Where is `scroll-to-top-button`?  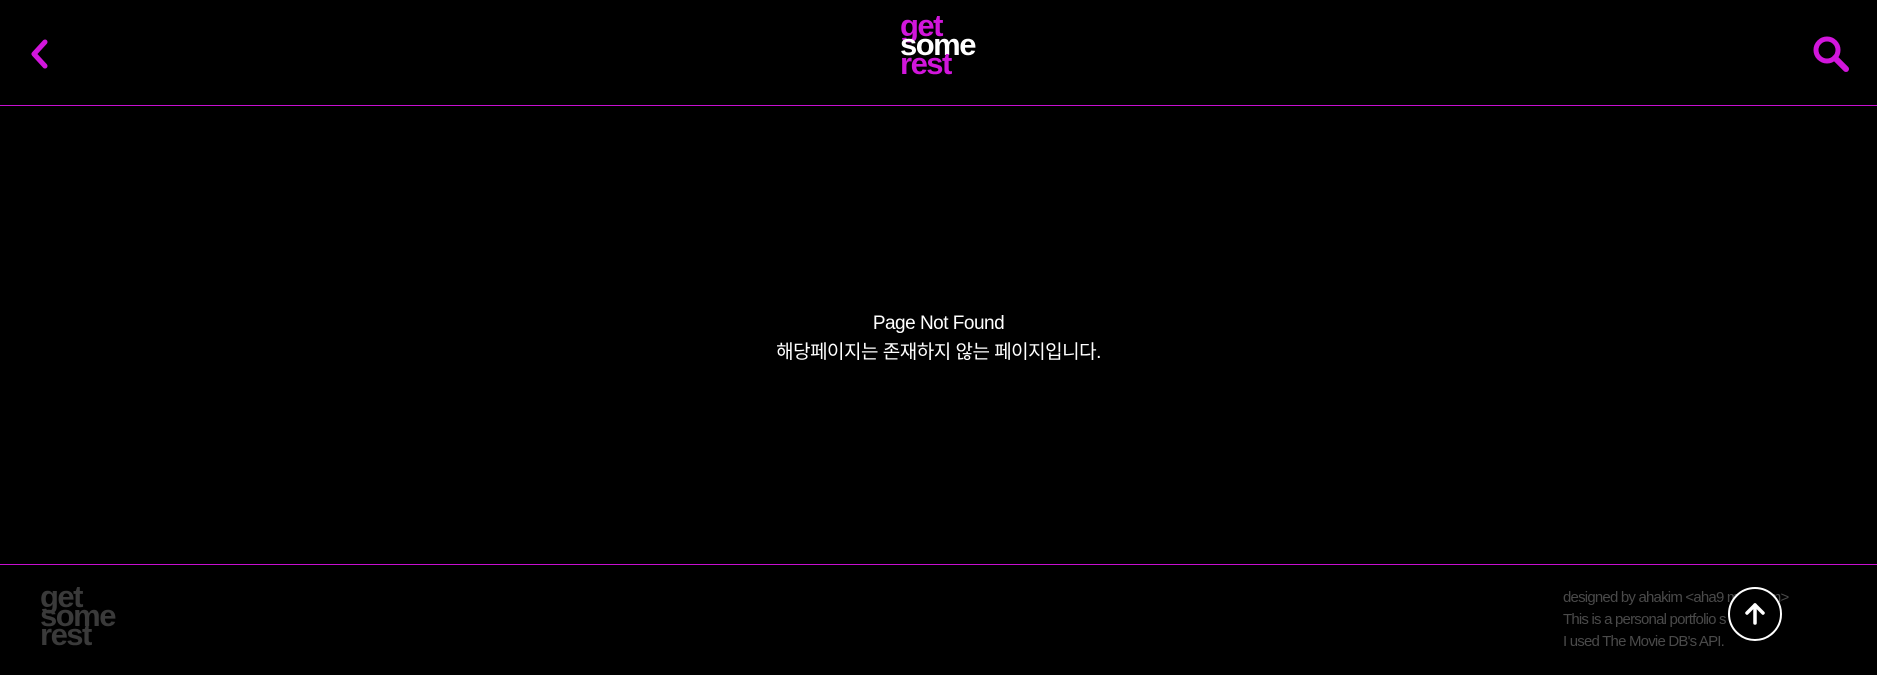 scroll-to-top-button is located at coordinates (1755, 614).